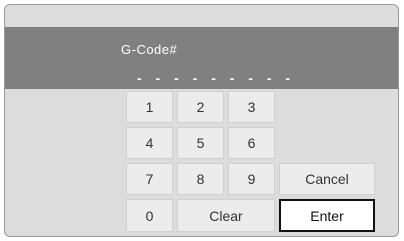 This screenshot has width=404, height=241. Describe the element at coordinates (200, 107) in the screenshot. I see `key-2: 2` at that location.